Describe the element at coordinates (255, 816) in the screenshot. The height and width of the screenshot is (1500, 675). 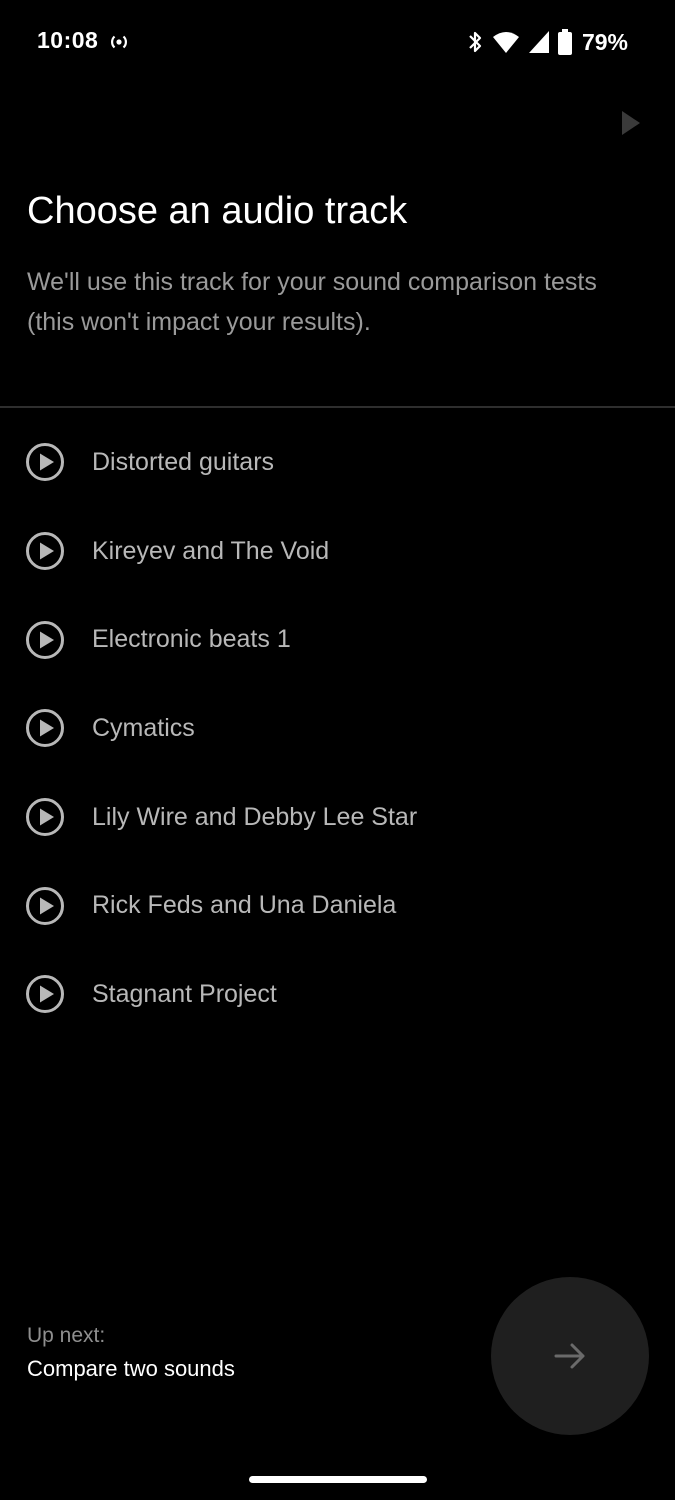
I see `track-label: Lily Wire and Debby Lee Star` at that location.